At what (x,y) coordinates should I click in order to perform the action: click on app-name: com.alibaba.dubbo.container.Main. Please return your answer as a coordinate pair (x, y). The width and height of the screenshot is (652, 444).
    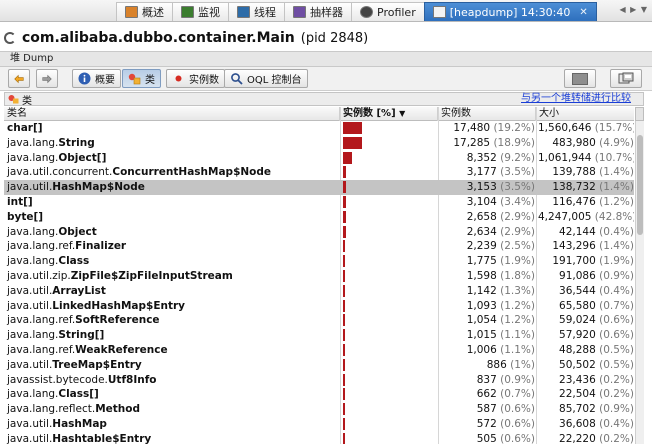
    Looking at the image, I should click on (158, 38).